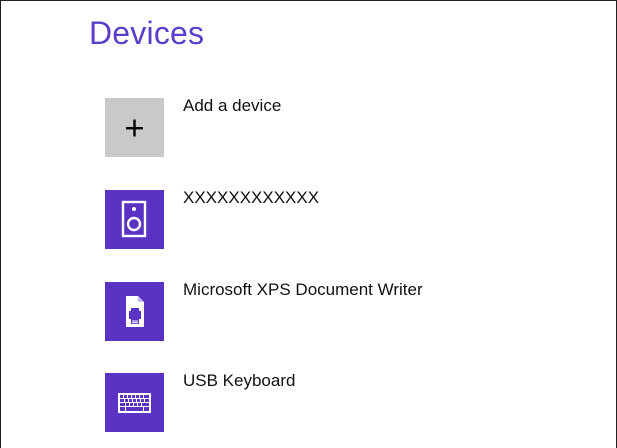 This screenshot has height=448, width=617. I want to click on plus-icon, so click(134, 128).